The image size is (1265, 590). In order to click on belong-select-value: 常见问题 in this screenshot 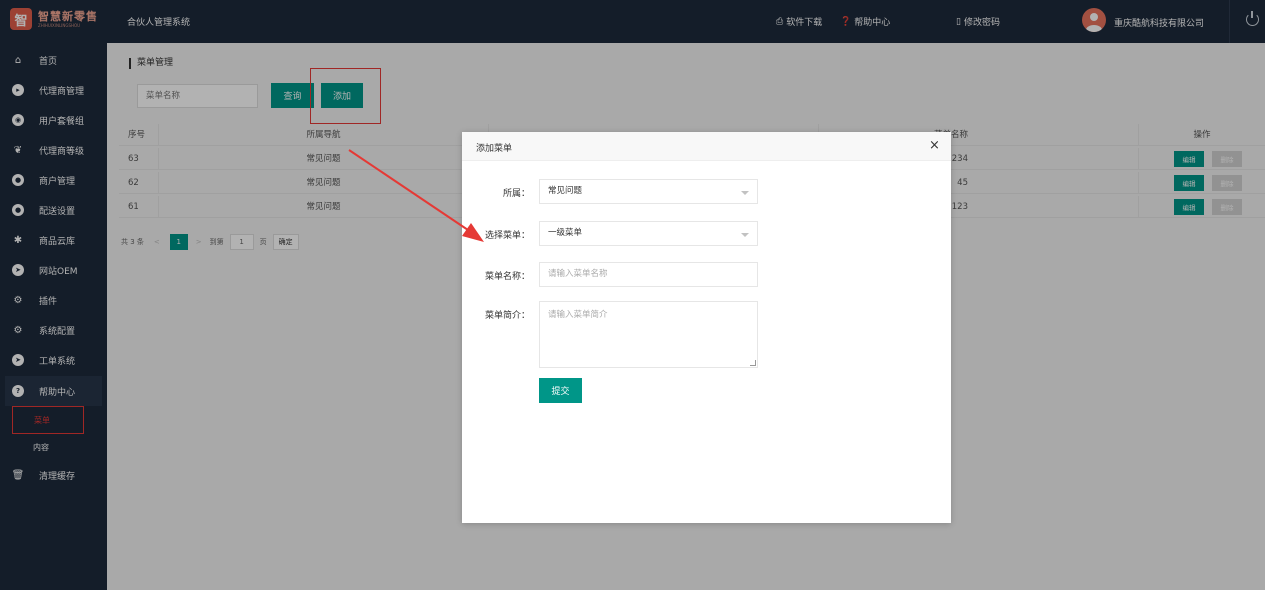, I will do `click(565, 191)`.